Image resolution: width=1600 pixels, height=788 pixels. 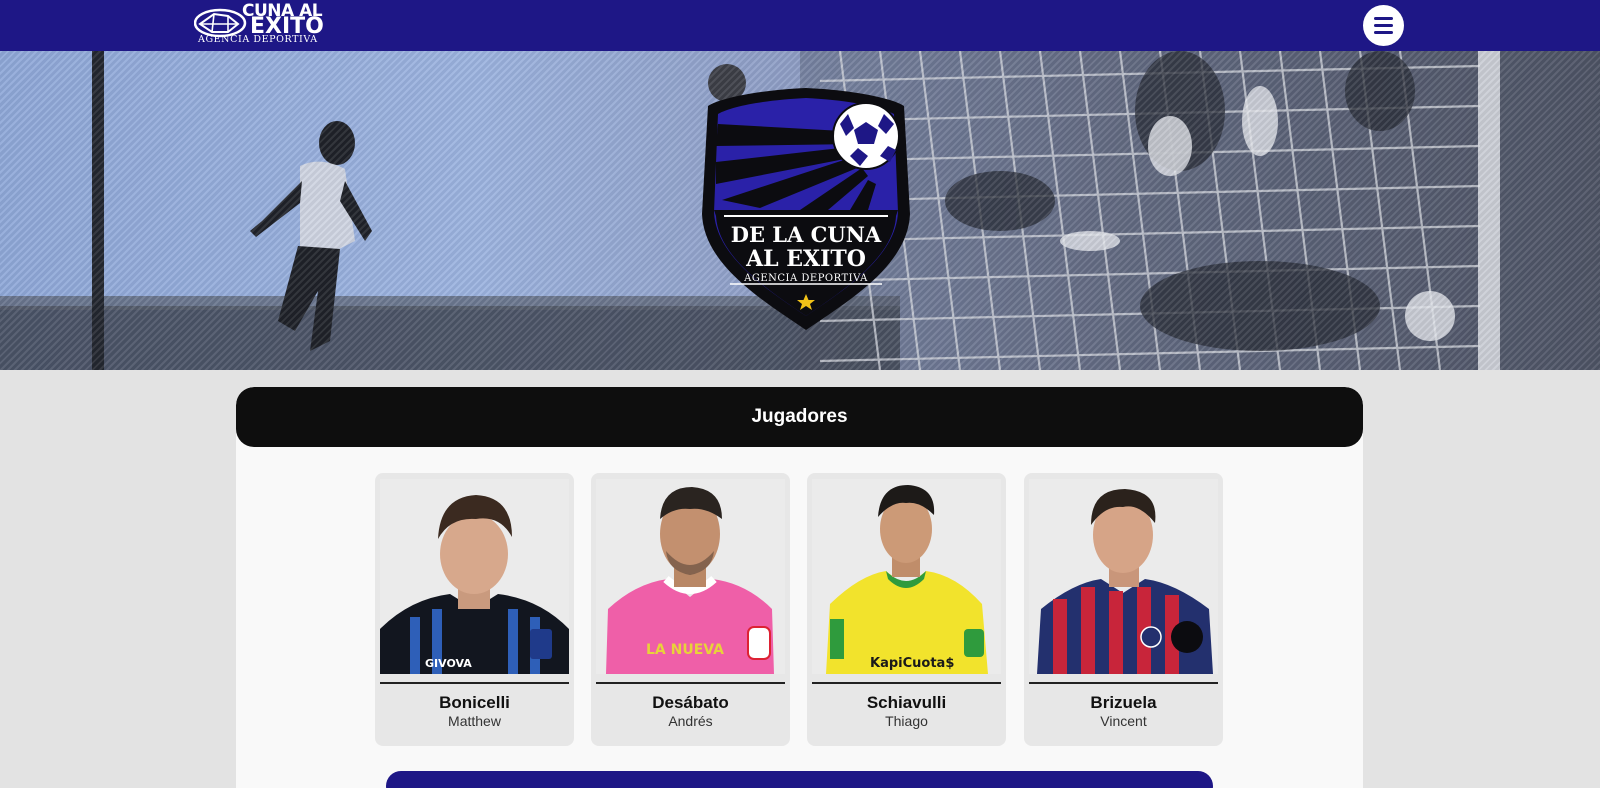 I want to click on svg-text: LA NUEVA, so click(x=685, y=650).